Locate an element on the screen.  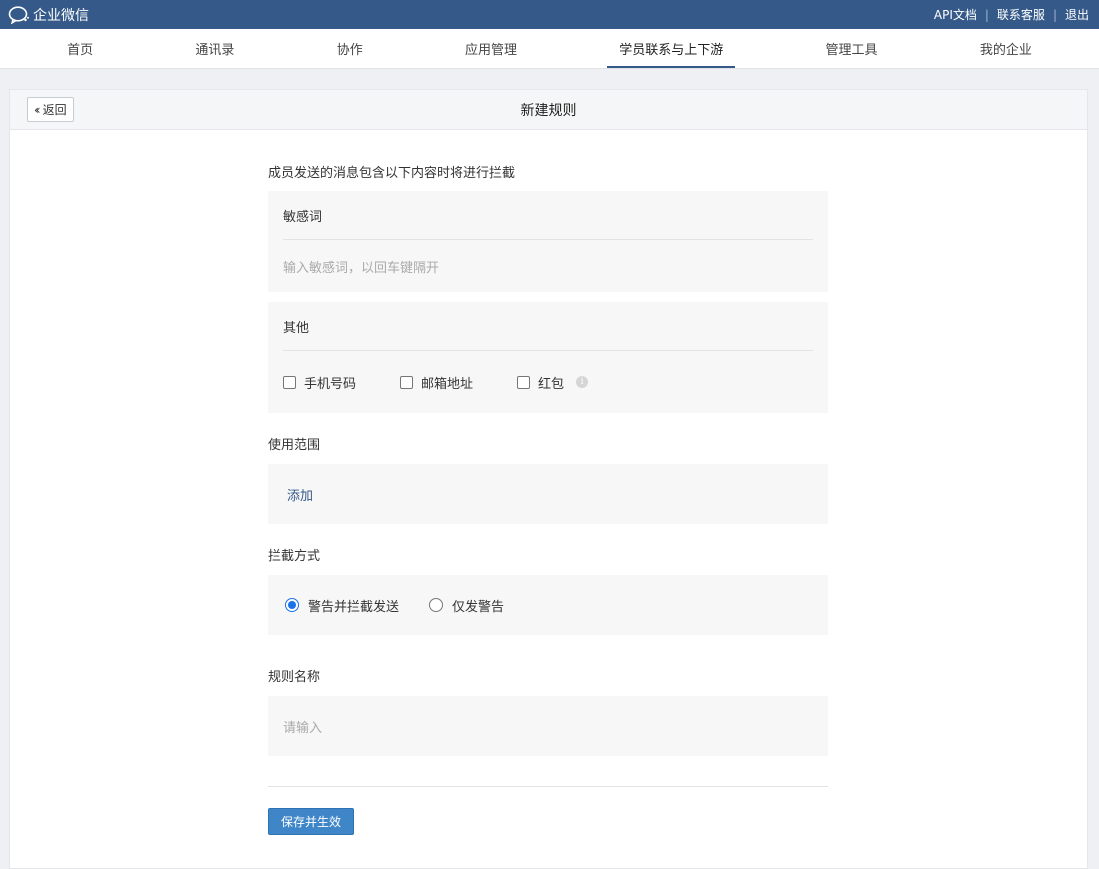
footer-divider is located at coordinates (548, 786).